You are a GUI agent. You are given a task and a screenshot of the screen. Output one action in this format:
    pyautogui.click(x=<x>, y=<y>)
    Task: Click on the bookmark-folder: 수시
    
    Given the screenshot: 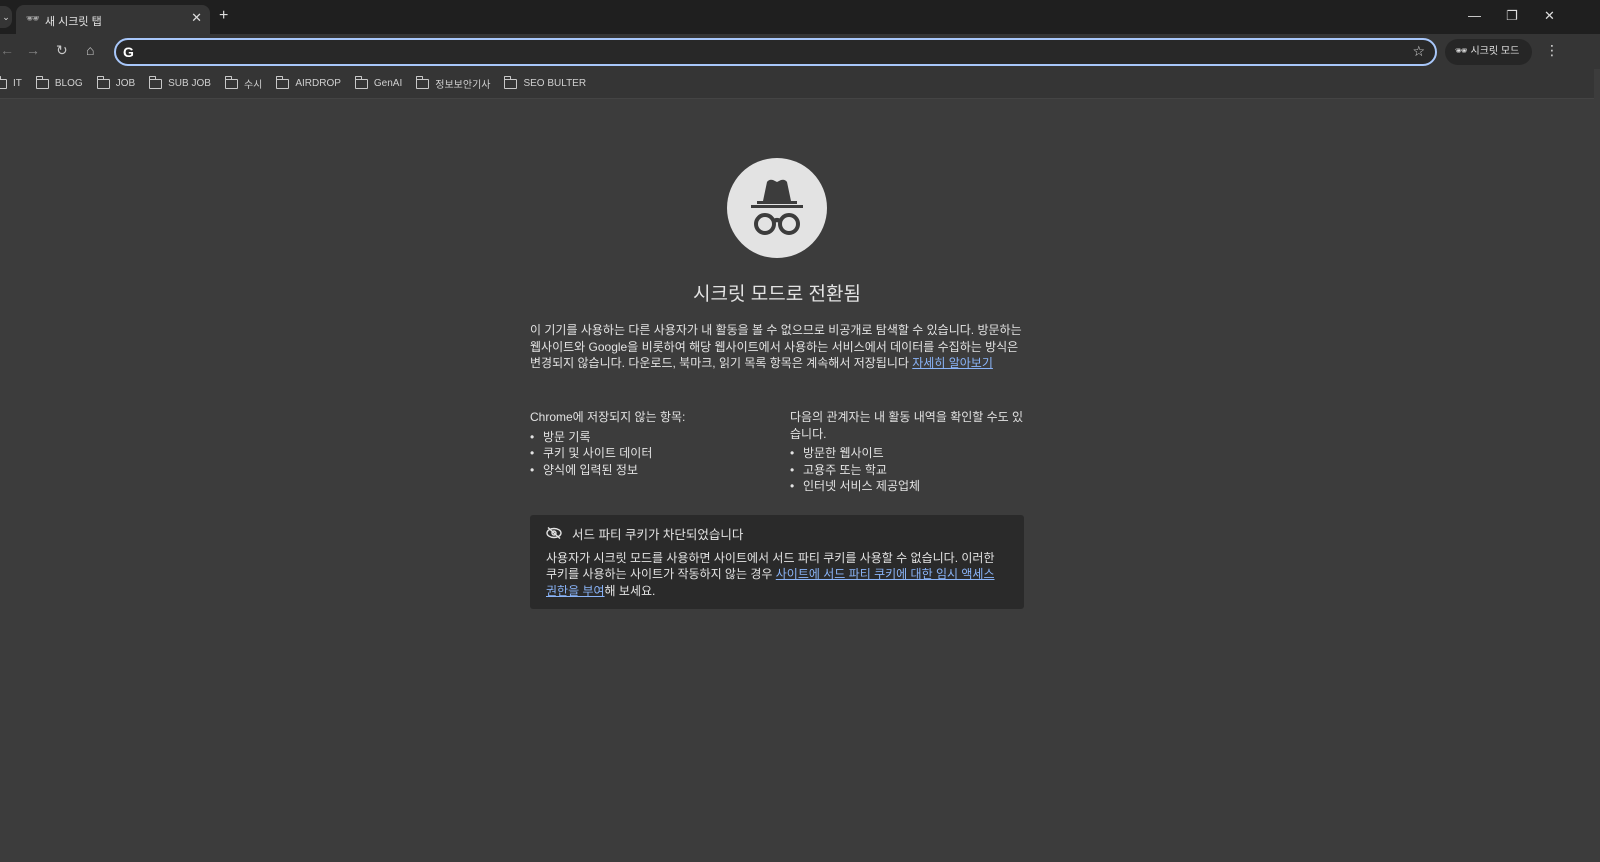 What is the action you would take?
    pyautogui.click(x=243, y=83)
    